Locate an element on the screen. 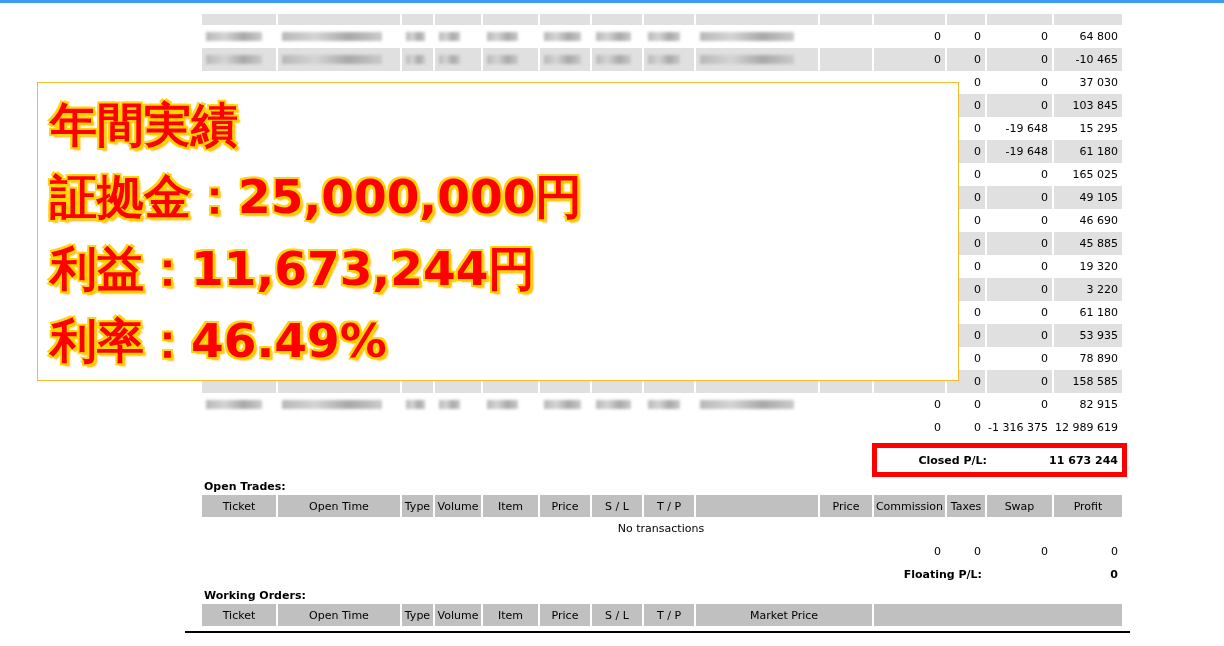  annotation-text: 年間実績 is located at coordinates (144, 125).